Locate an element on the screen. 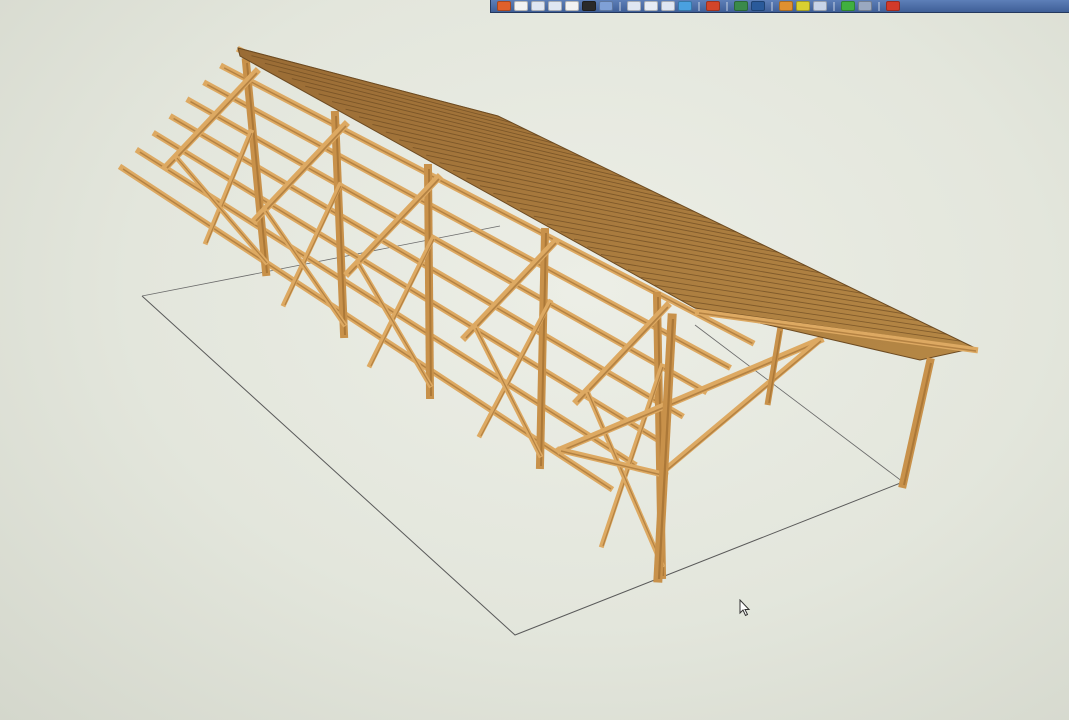 The height and width of the screenshot is (720, 1069). brace is located at coordinates (632, 455).